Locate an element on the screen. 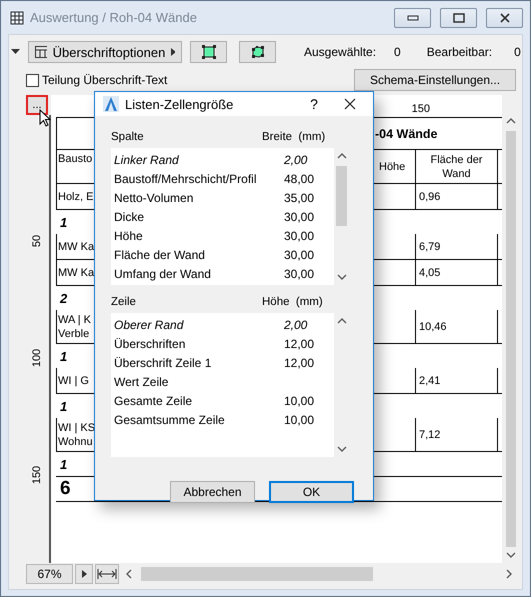 The height and width of the screenshot is (597, 531). heading-options-button: Überschriftoptionen is located at coordinates (105, 52).